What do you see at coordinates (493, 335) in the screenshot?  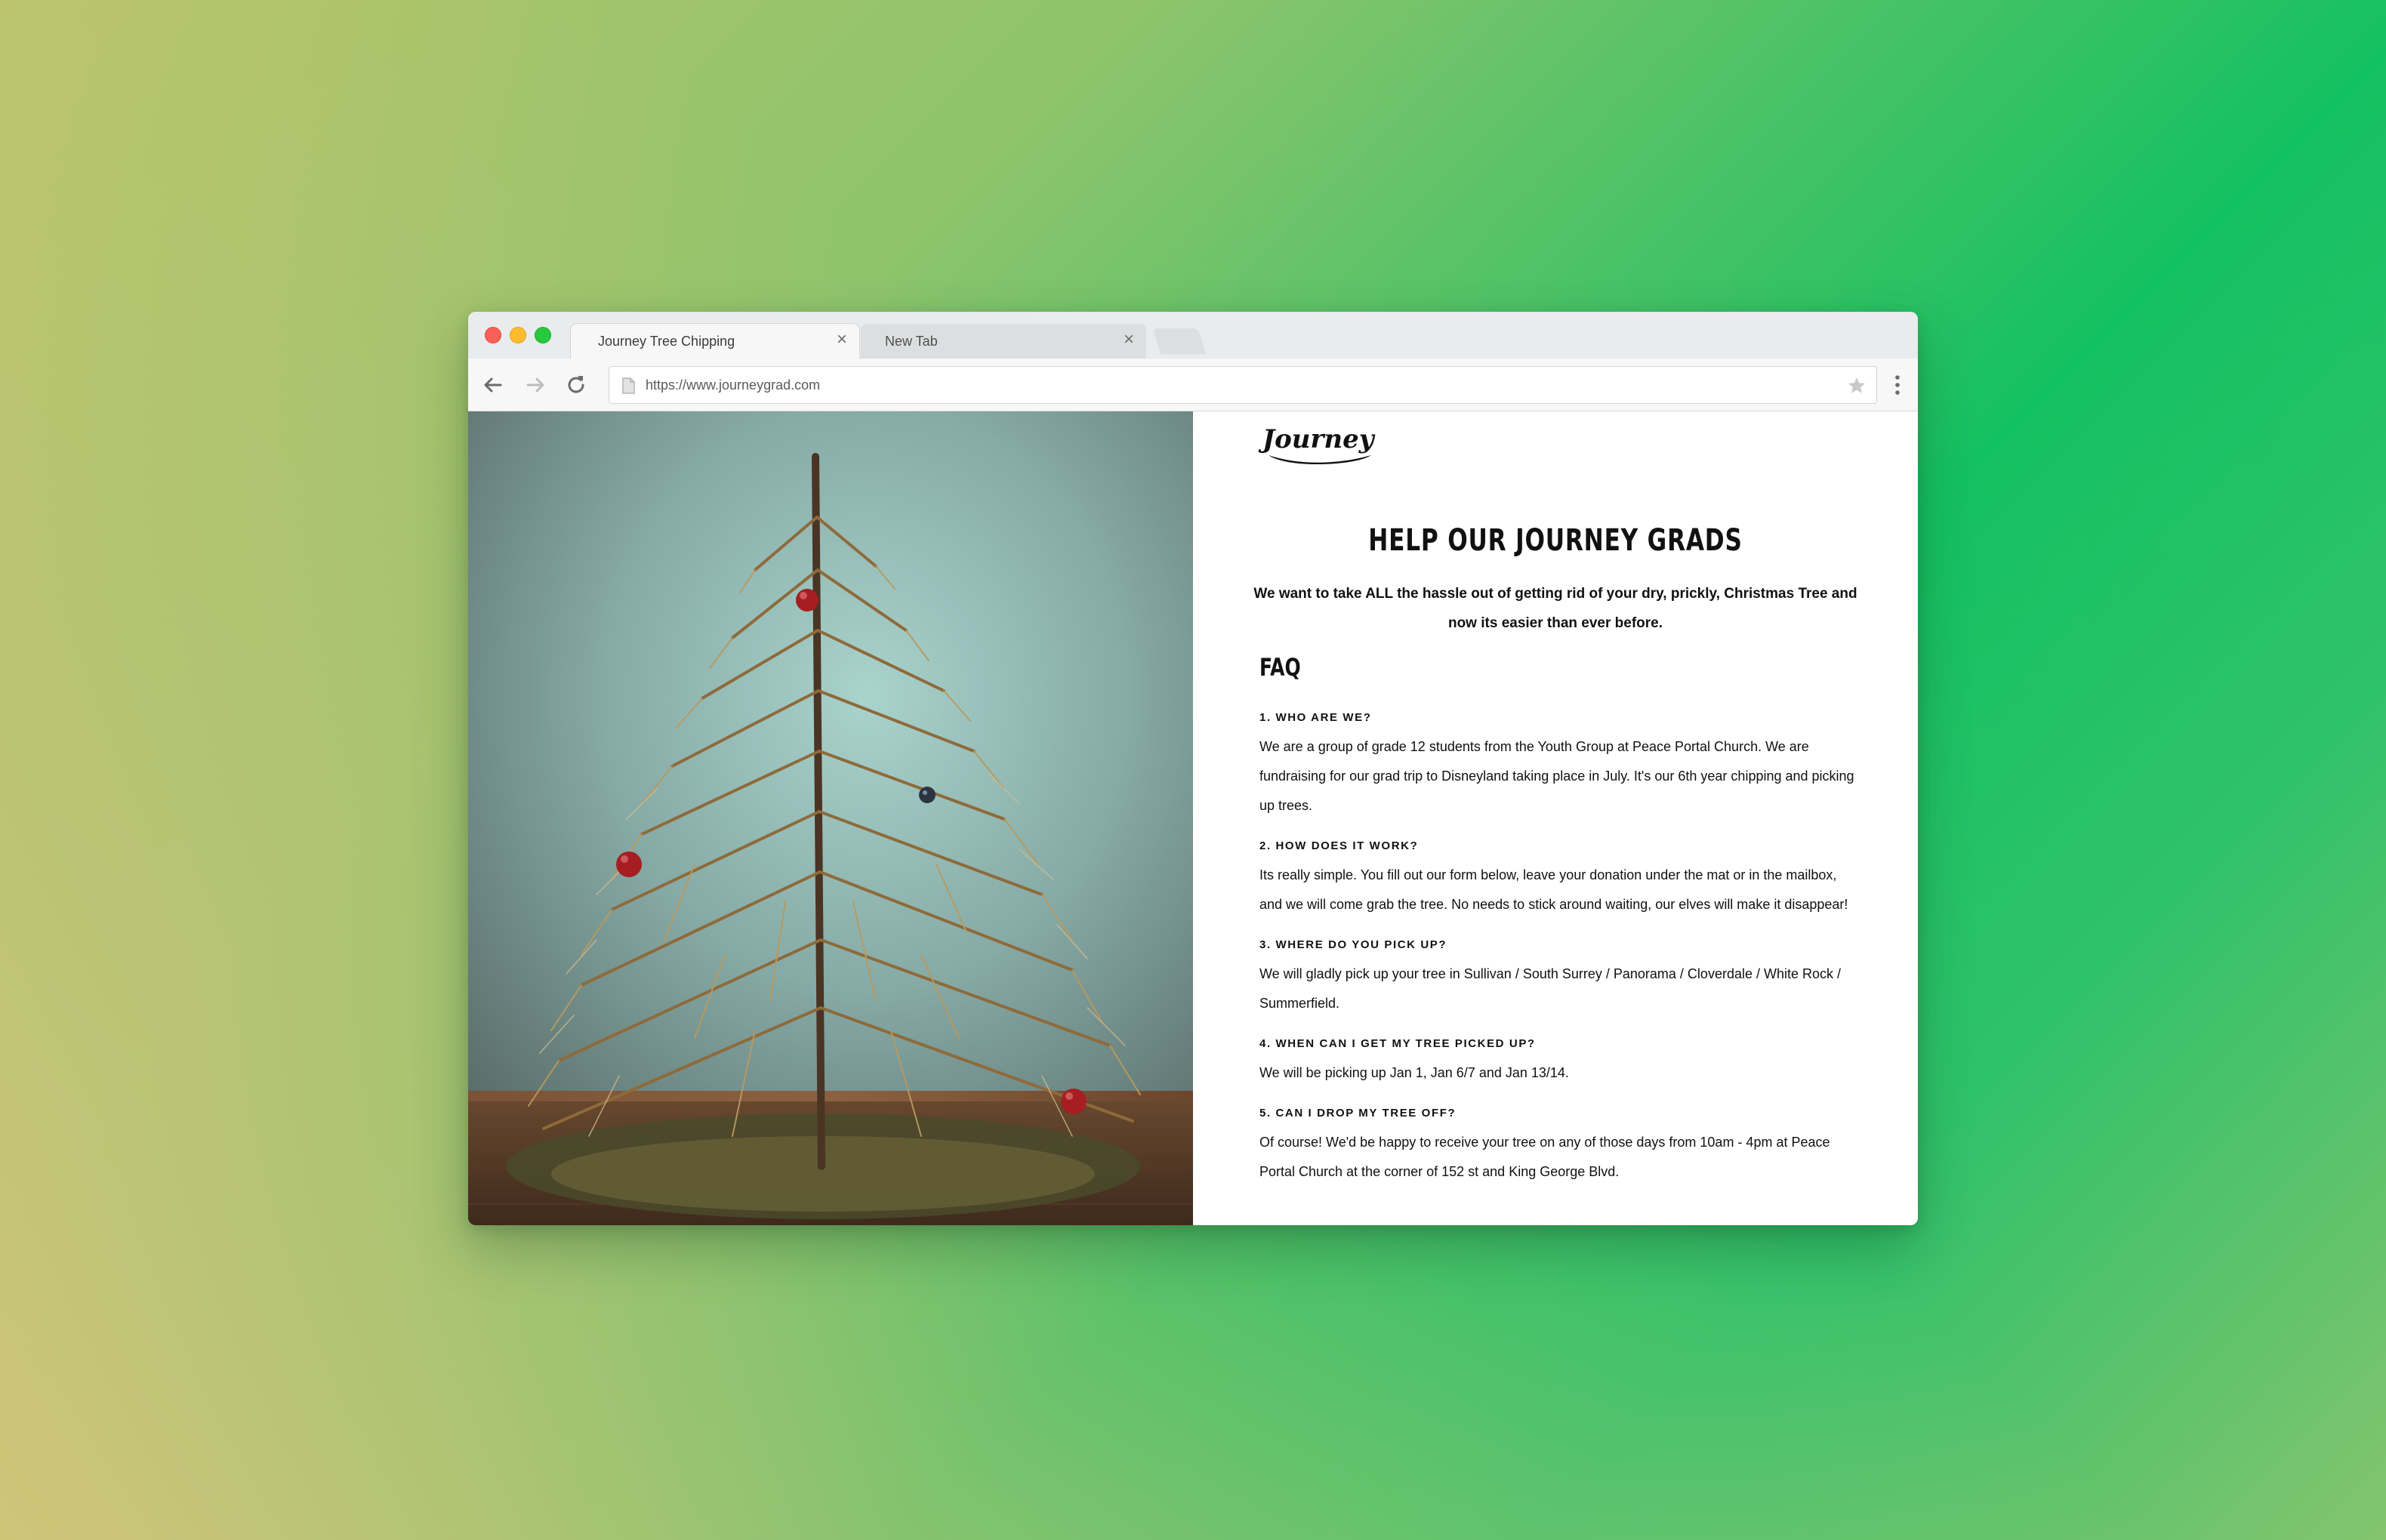 I see `window-close-button` at bounding box center [493, 335].